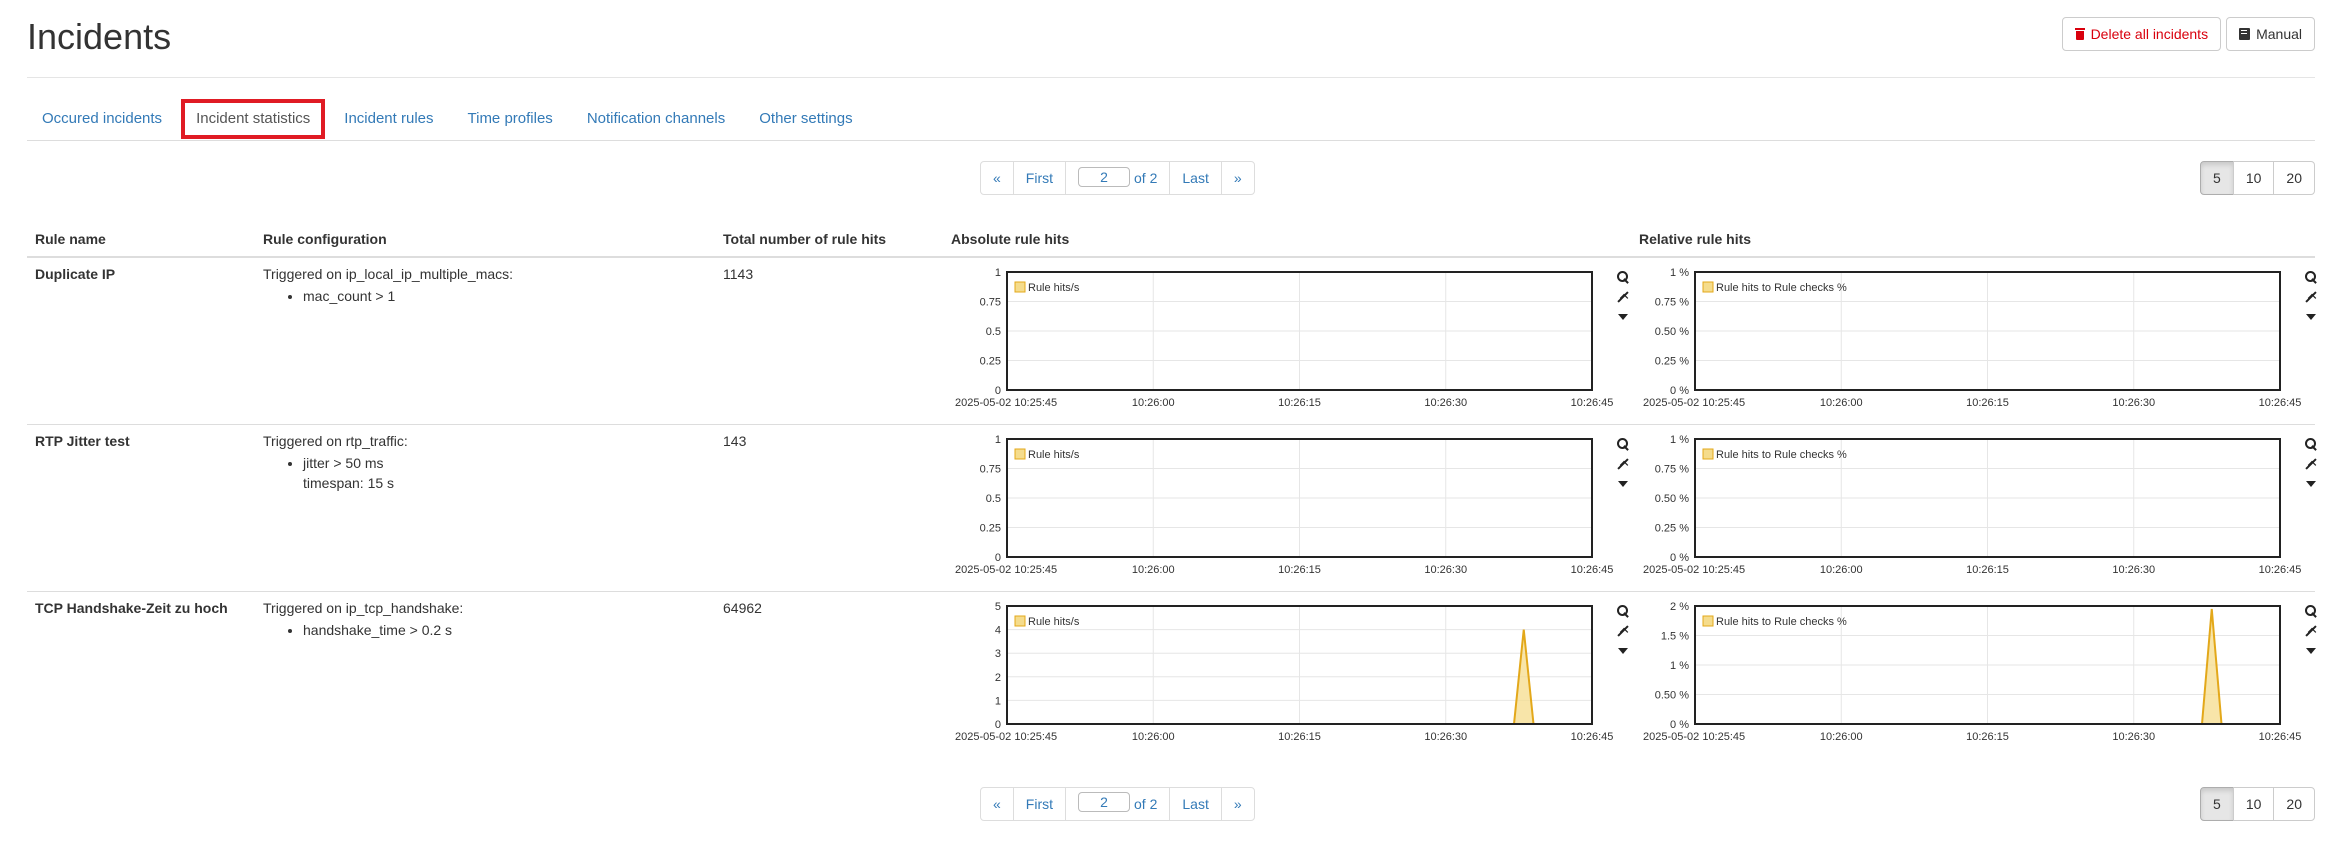 The width and height of the screenshot is (2342, 857). What do you see at coordinates (1672, 332) in the screenshot?
I see `y-tick-label: 0.50 %` at bounding box center [1672, 332].